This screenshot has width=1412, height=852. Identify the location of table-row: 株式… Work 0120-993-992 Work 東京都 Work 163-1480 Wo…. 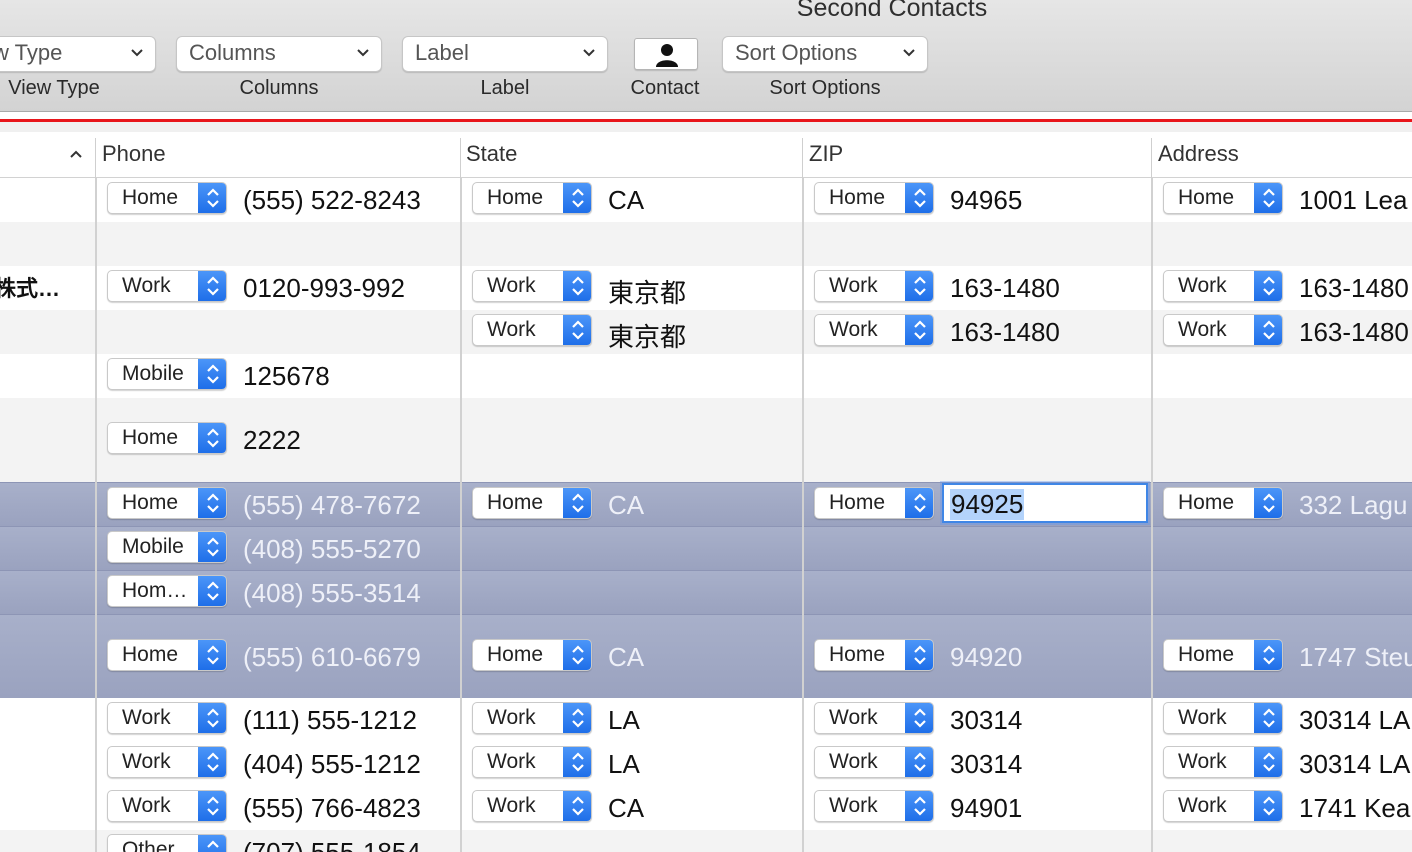
(706, 288).